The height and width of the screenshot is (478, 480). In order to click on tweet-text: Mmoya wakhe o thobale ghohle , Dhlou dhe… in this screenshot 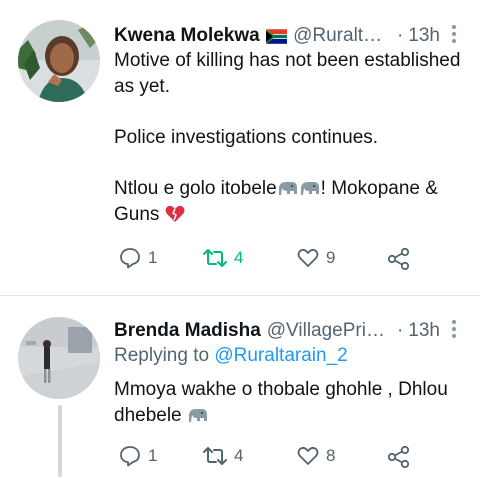, I will do `click(289, 403)`.